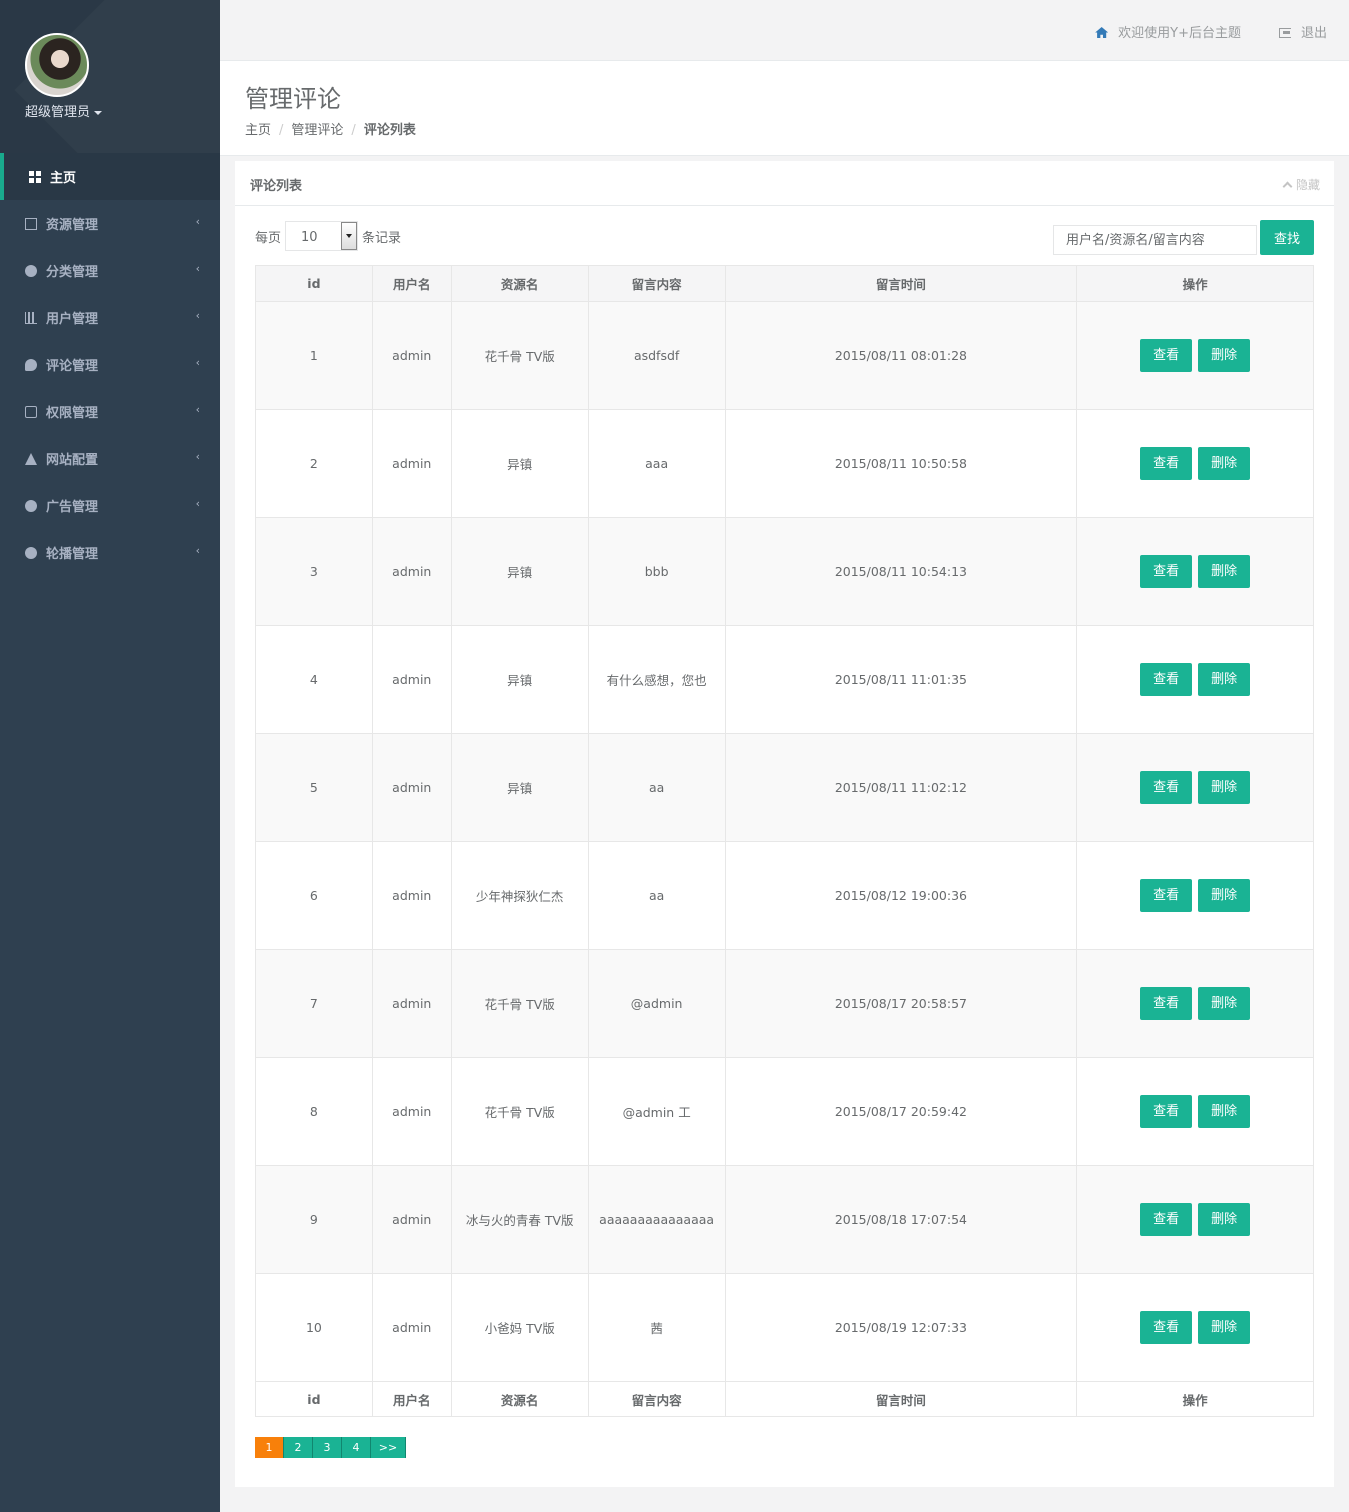 This screenshot has width=1349, height=1512. I want to click on dropdown-arrow-icon, so click(349, 236).